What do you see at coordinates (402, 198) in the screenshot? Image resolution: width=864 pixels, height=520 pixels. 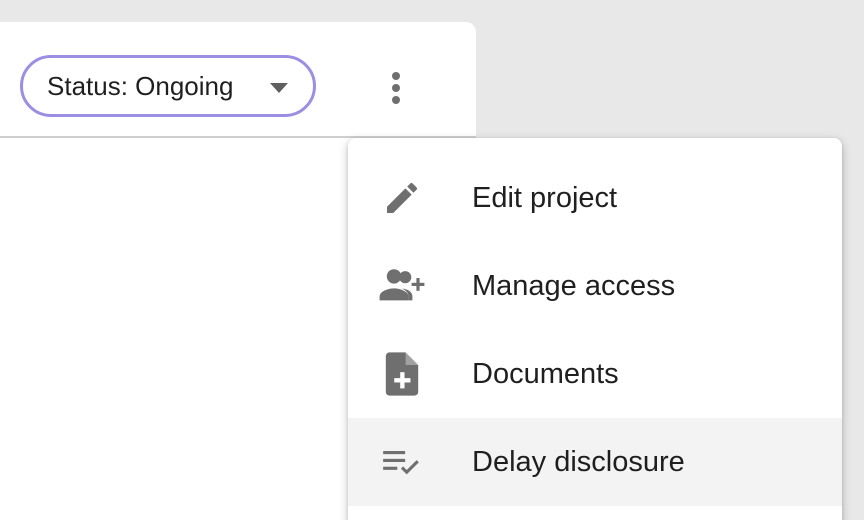 I see `pencil-icon` at bounding box center [402, 198].